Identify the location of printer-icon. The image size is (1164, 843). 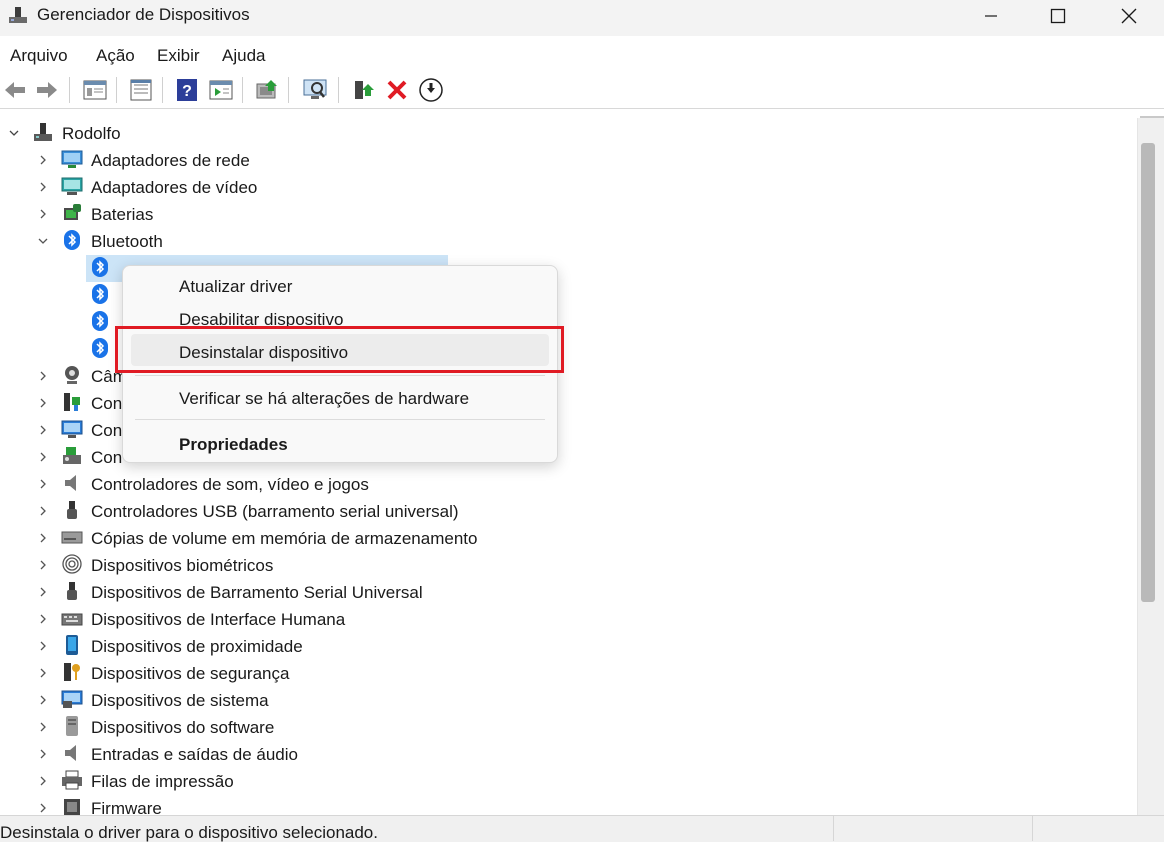
(72, 780).